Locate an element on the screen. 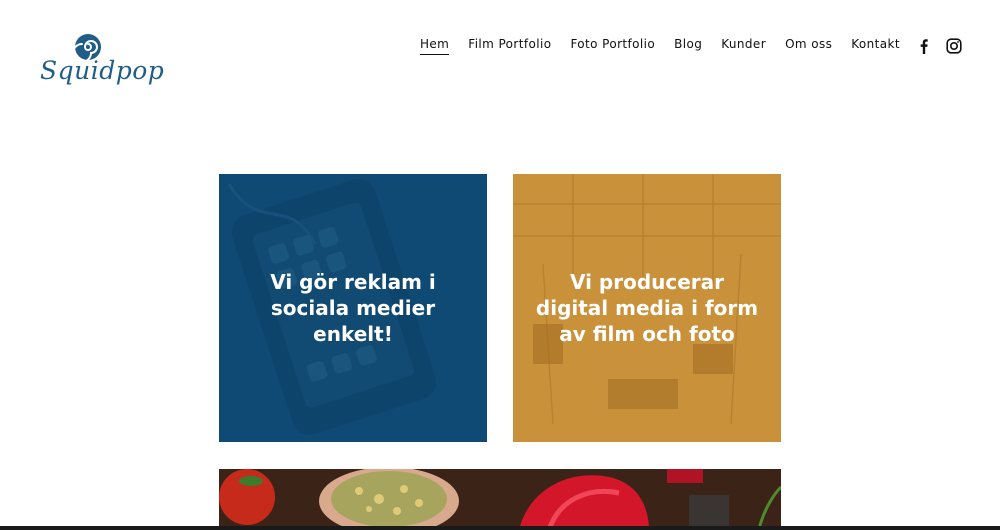 This screenshot has height=530, width=1000. brand-wordmark: Squidpop is located at coordinates (102, 70).